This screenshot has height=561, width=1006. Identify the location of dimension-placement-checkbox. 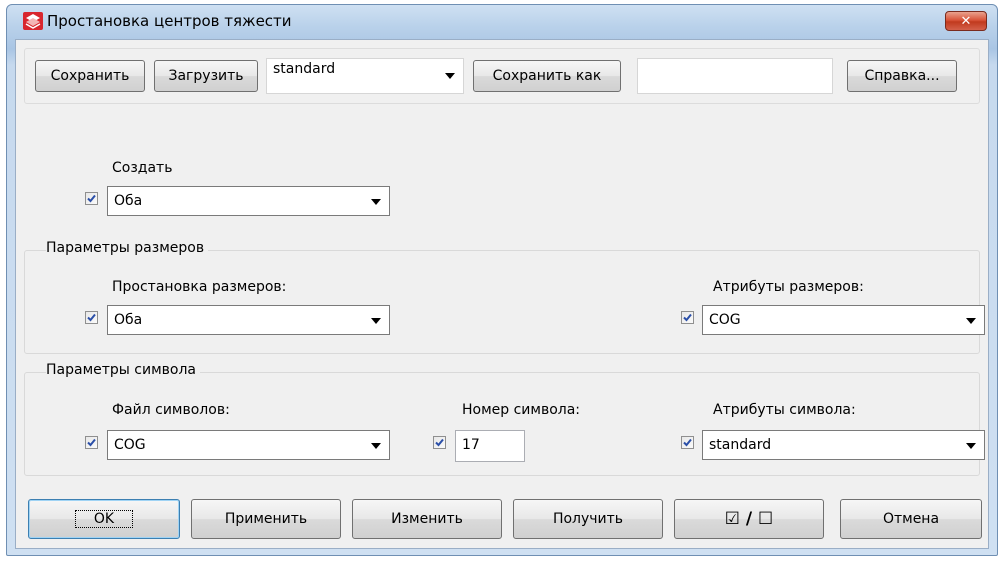
(91, 317).